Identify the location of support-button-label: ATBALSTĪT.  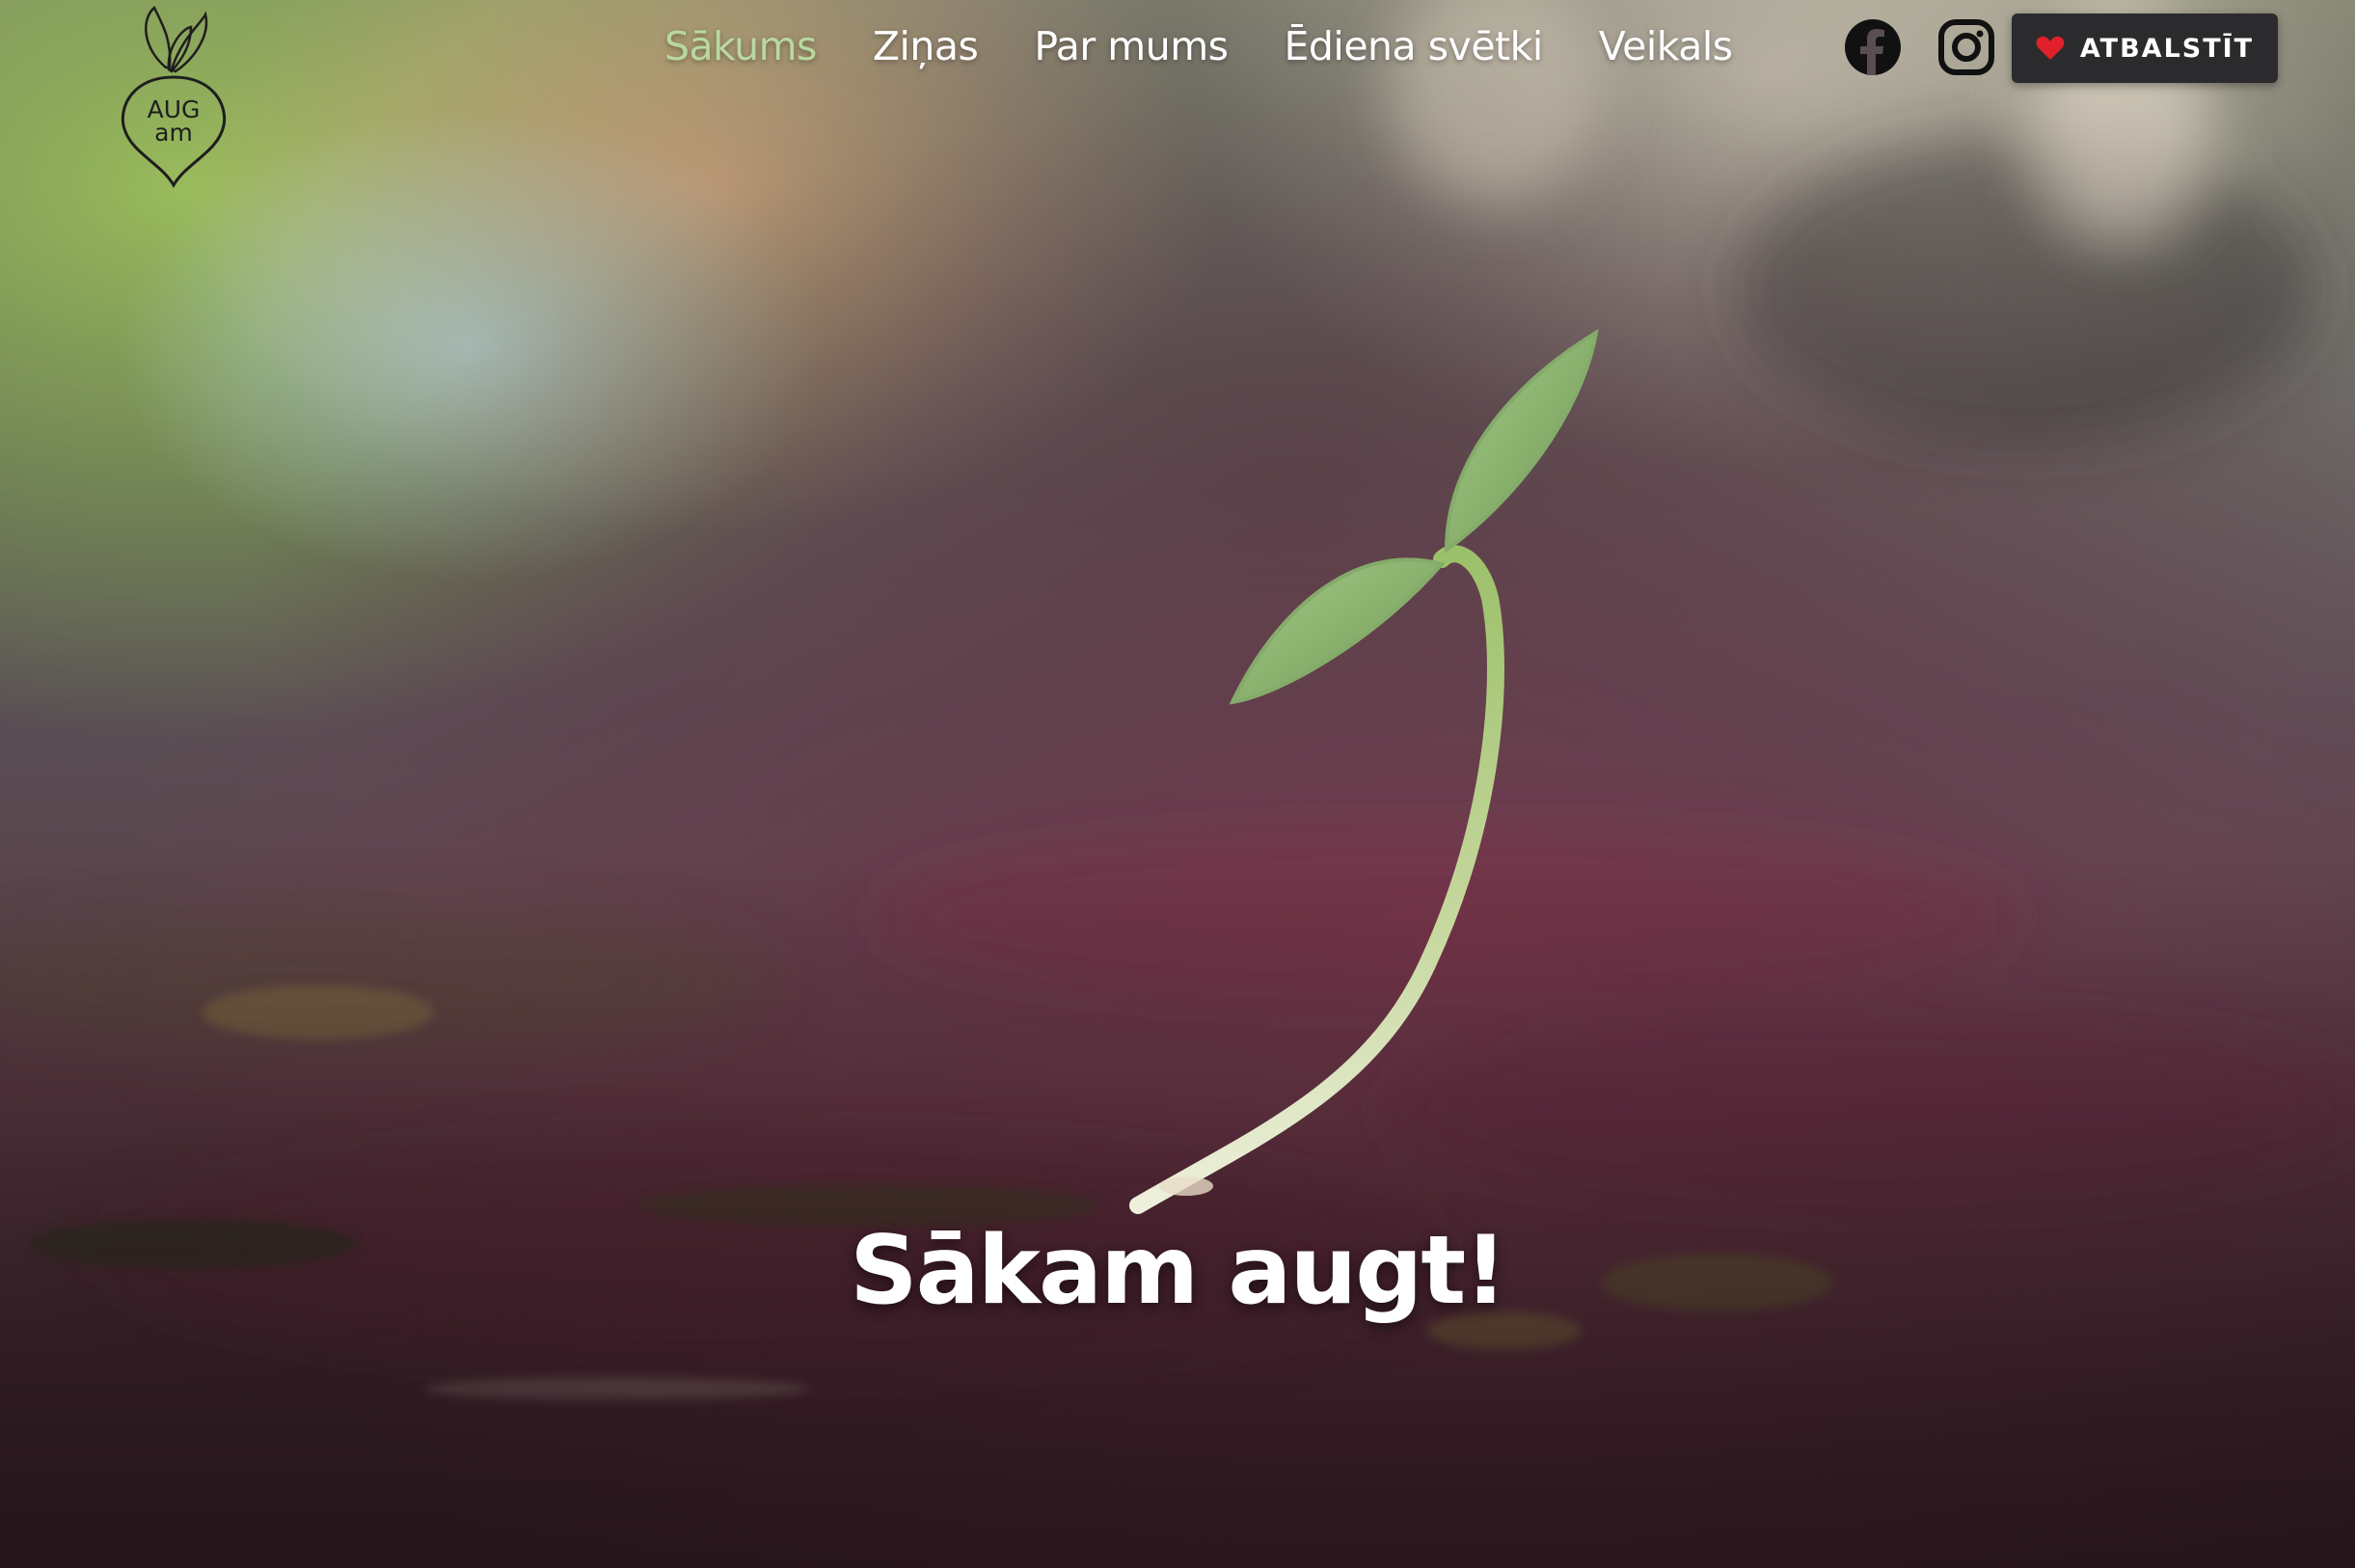
(2167, 49).